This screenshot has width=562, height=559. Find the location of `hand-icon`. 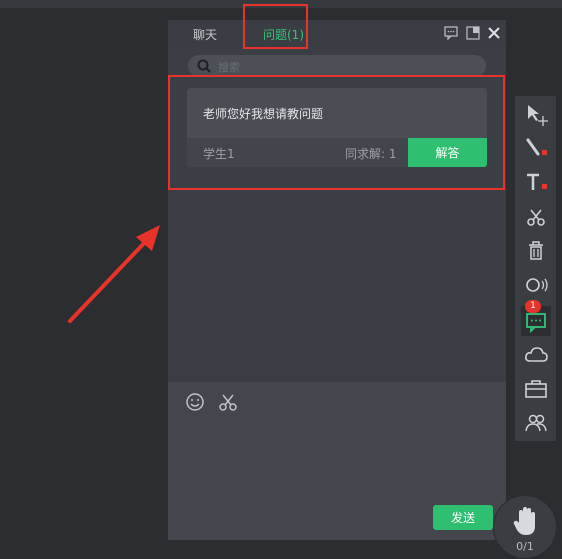

hand-icon is located at coordinates (524, 521).